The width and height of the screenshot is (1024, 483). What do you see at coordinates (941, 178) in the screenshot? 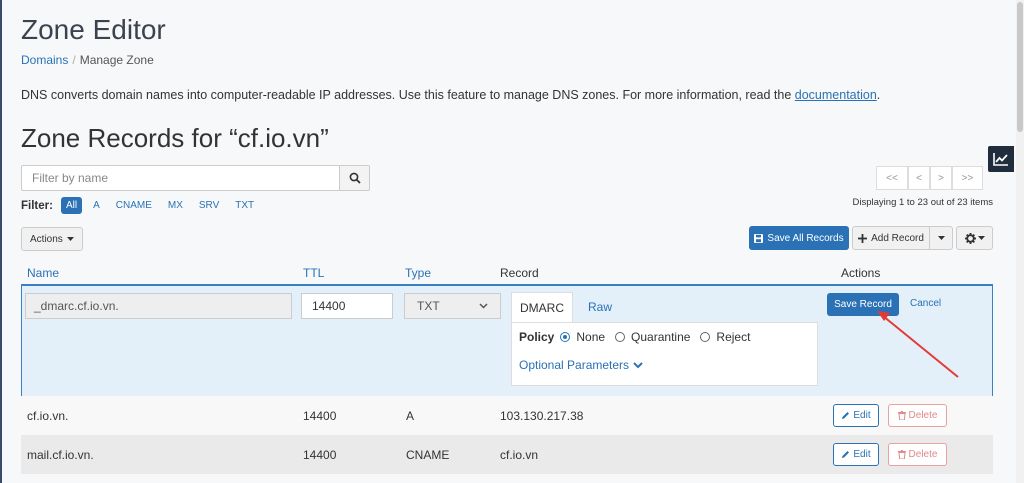
I see `page-next-button: >` at bounding box center [941, 178].